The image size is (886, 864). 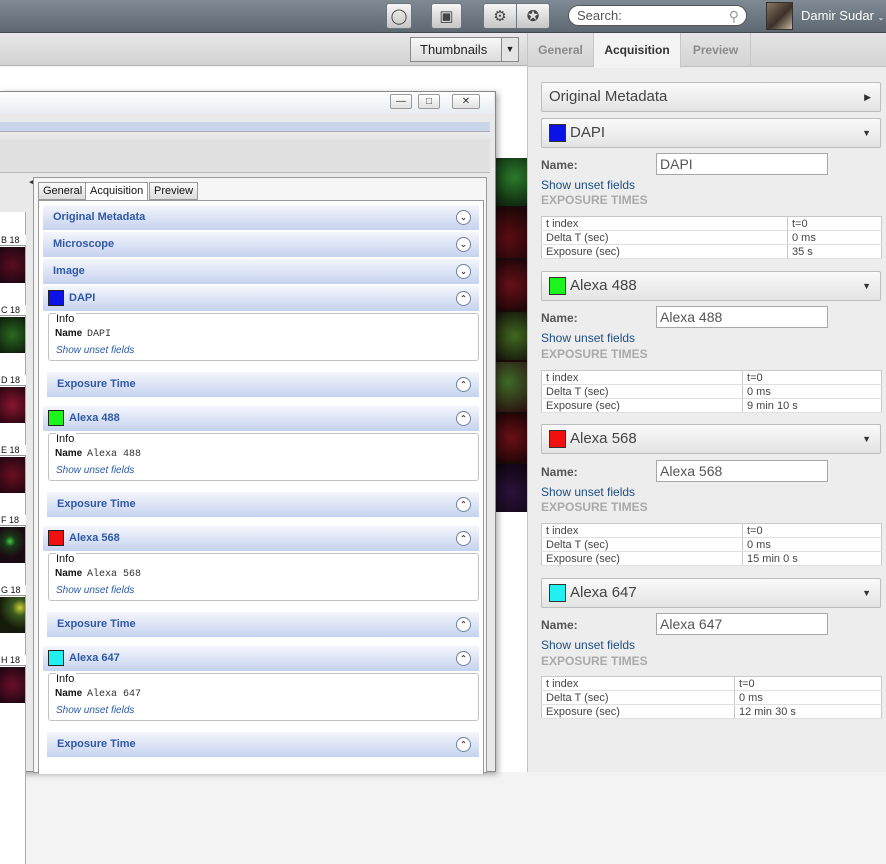 What do you see at coordinates (638, 711) in the screenshot?
I see `table-cell: Exposure (sec)` at bounding box center [638, 711].